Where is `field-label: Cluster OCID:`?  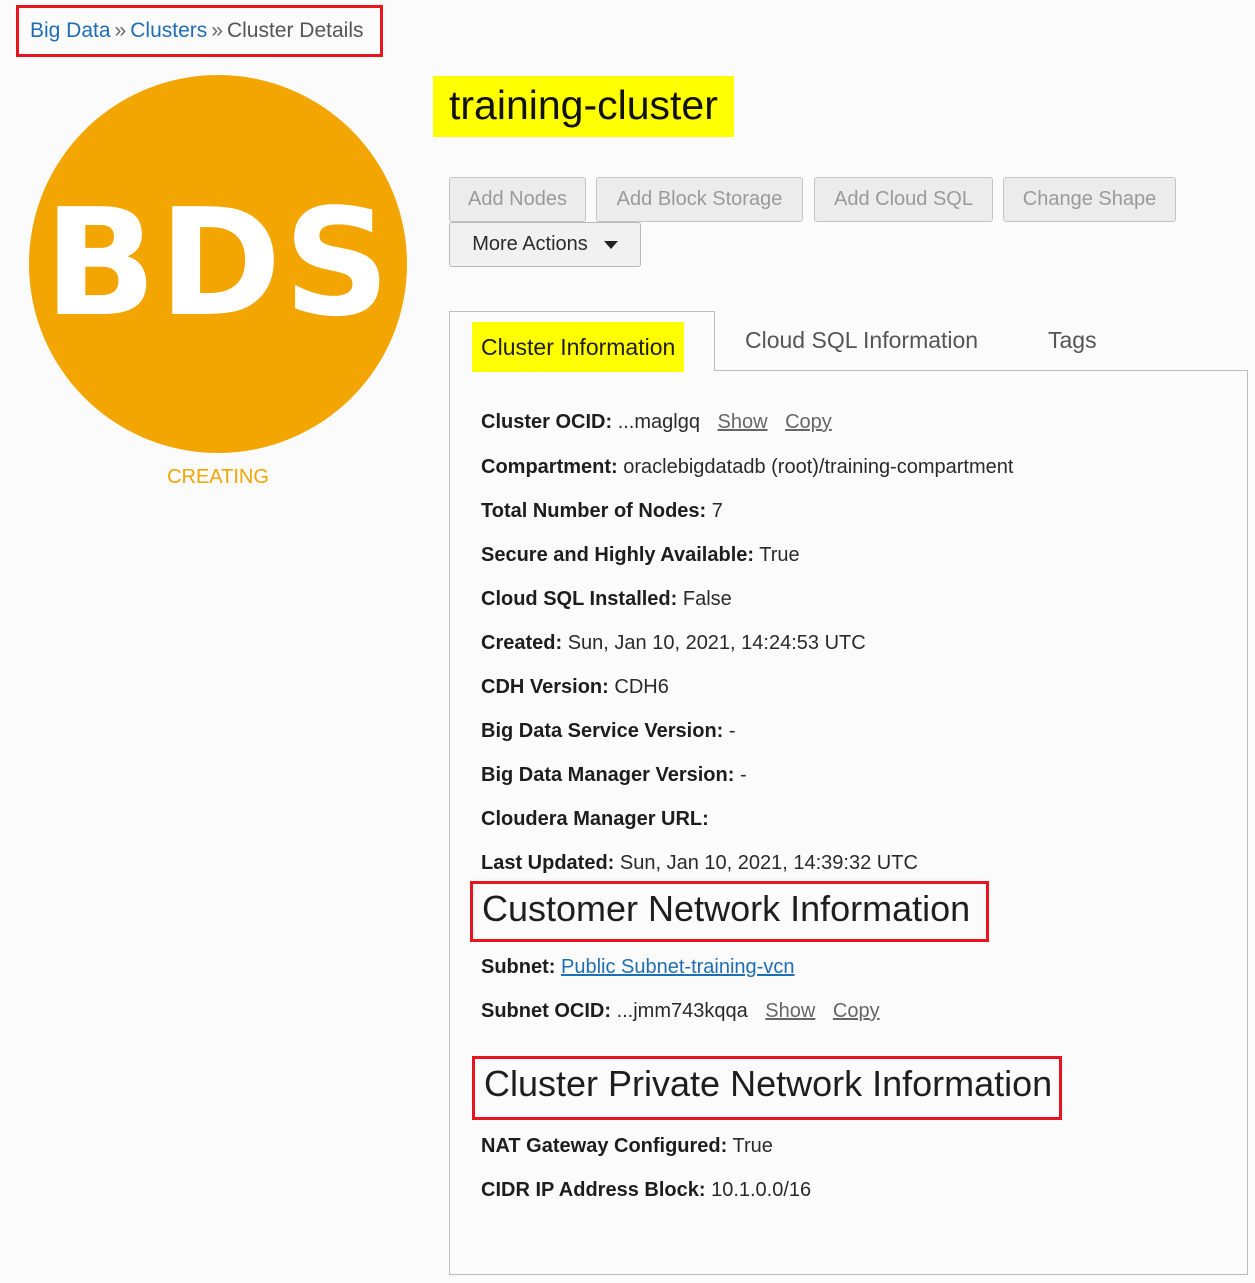
field-label: Cluster OCID: is located at coordinates (547, 422).